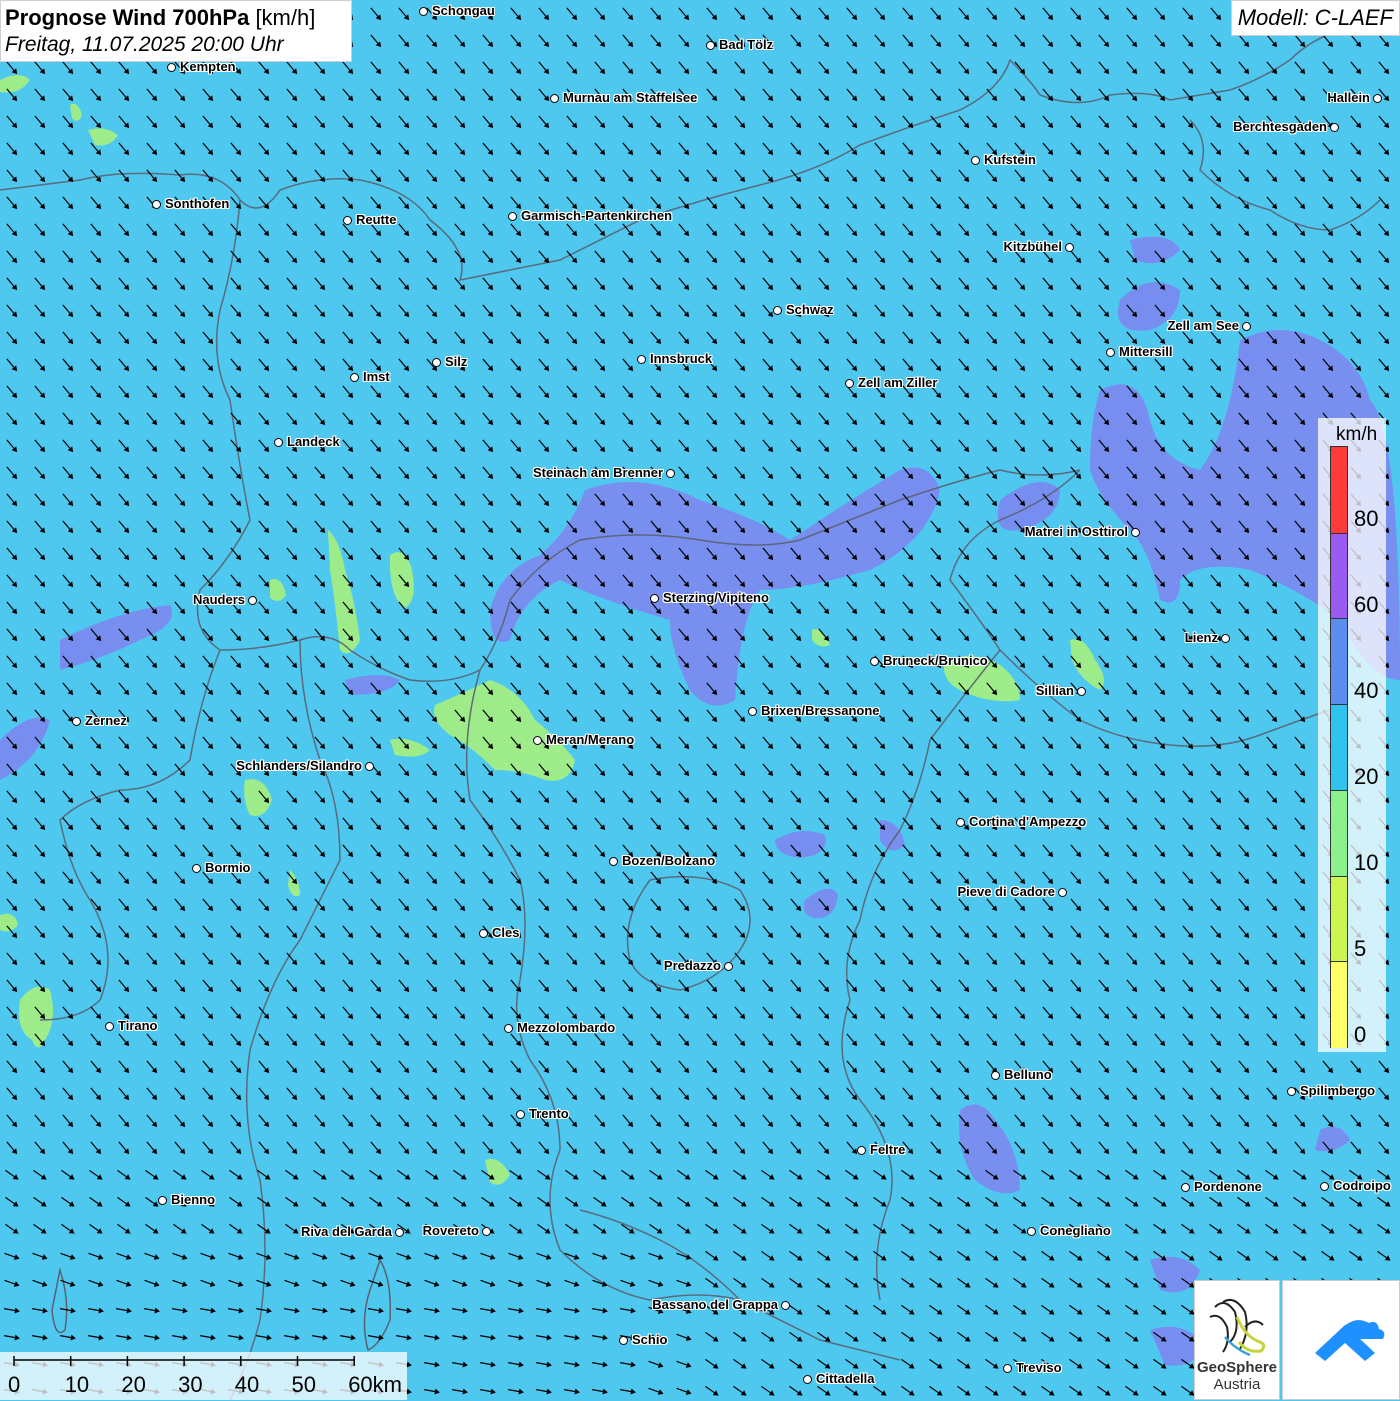  What do you see at coordinates (219, 600) in the screenshot?
I see `city-label: Nauders` at bounding box center [219, 600].